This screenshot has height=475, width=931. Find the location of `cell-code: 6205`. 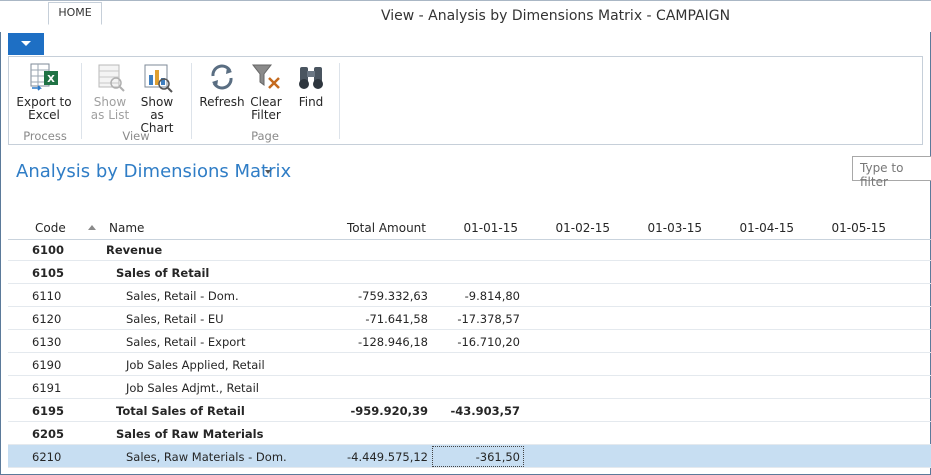

cell-code: 6205 is located at coordinates (48, 434).